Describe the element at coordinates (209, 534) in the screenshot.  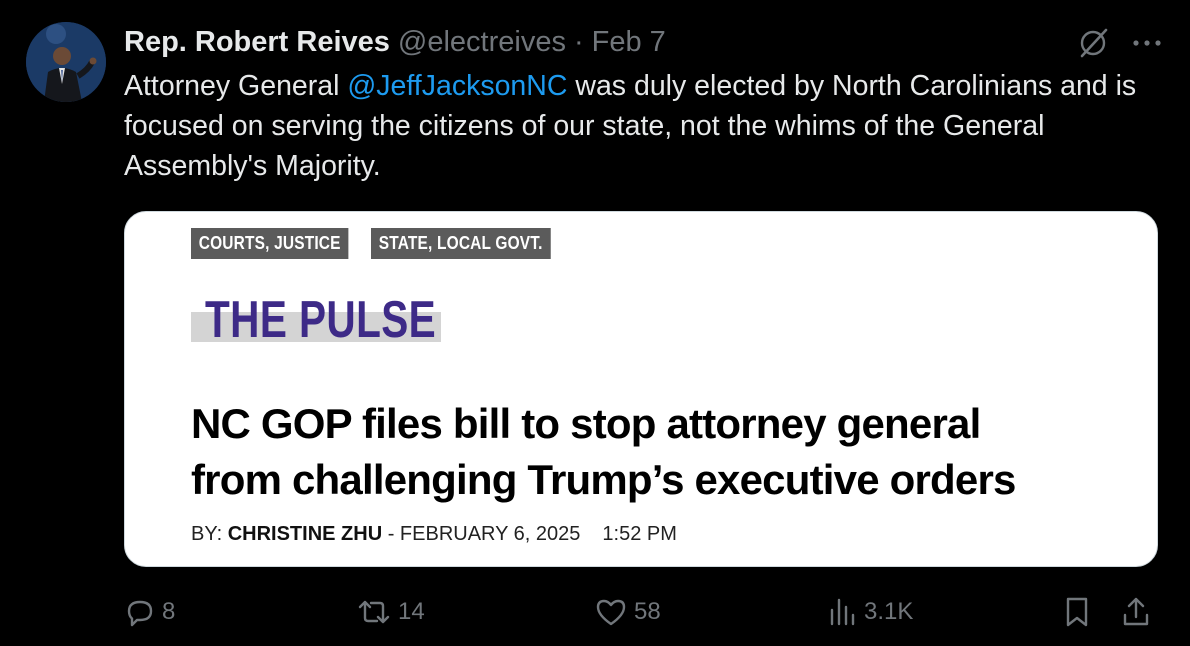
I see `byline-prefix: BY:` at that location.